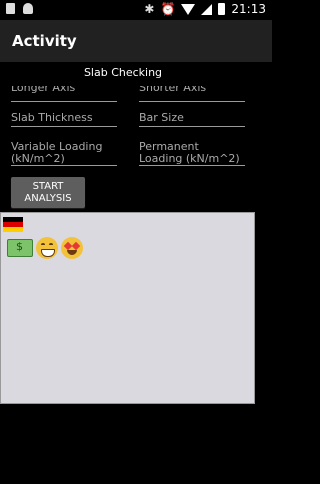 This screenshot has height=484, width=320. I want to click on bar-size-underline, so click(192, 126).